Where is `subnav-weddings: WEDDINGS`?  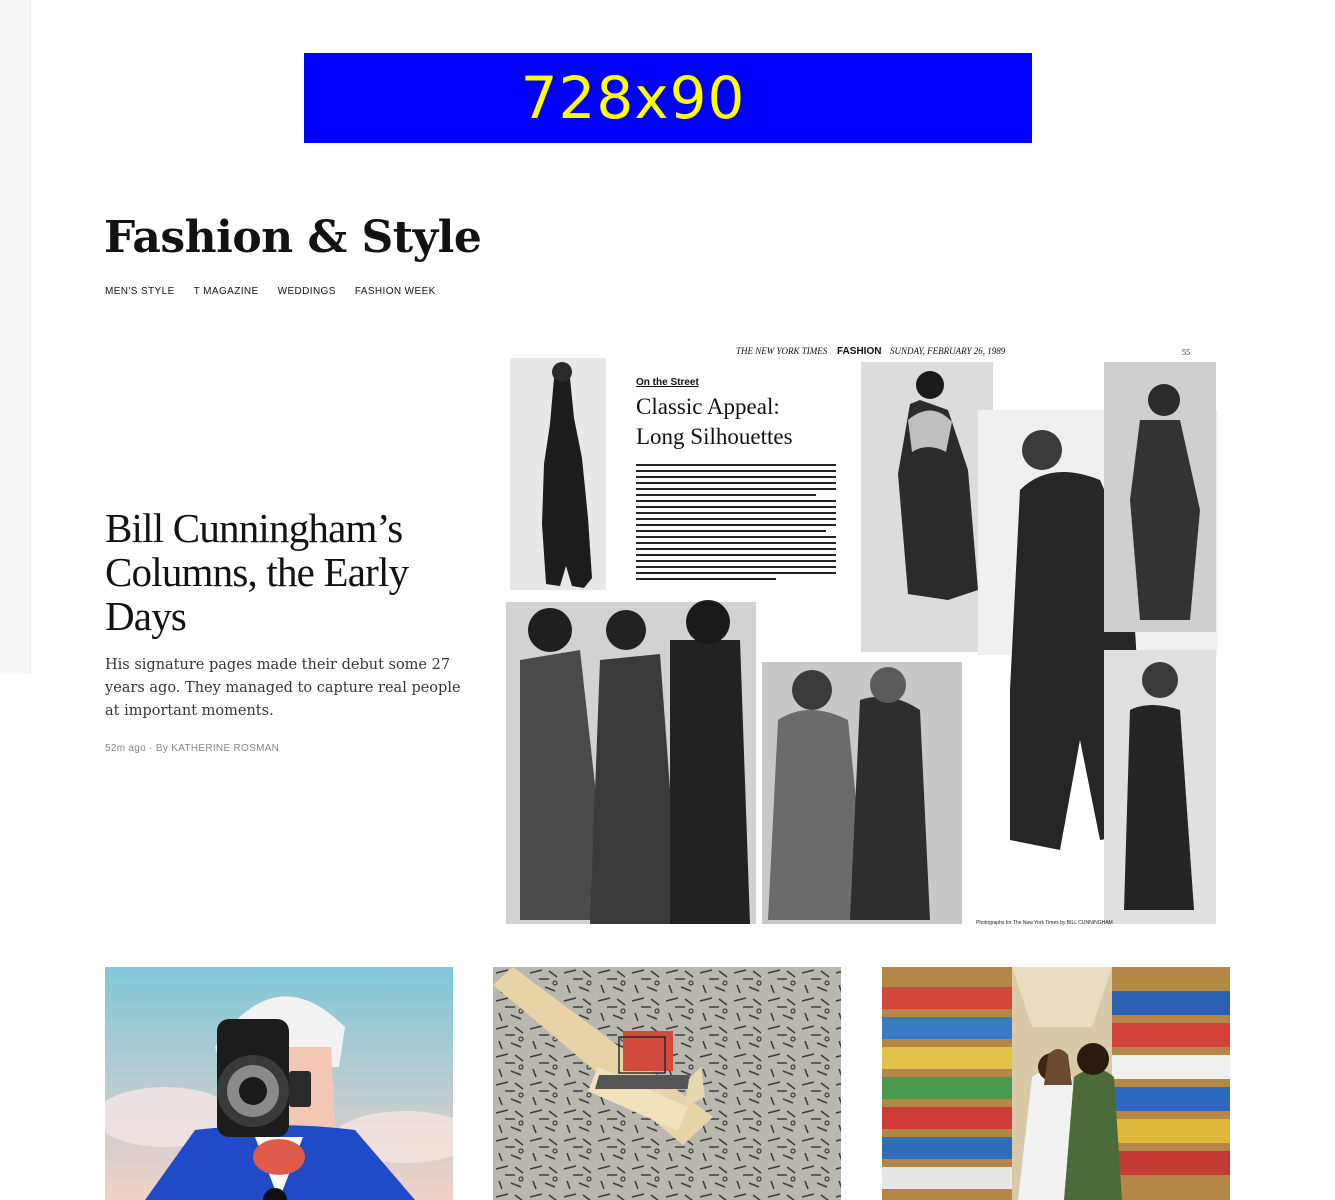 subnav-weddings: WEDDINGS is located at coordinates (307, 291).